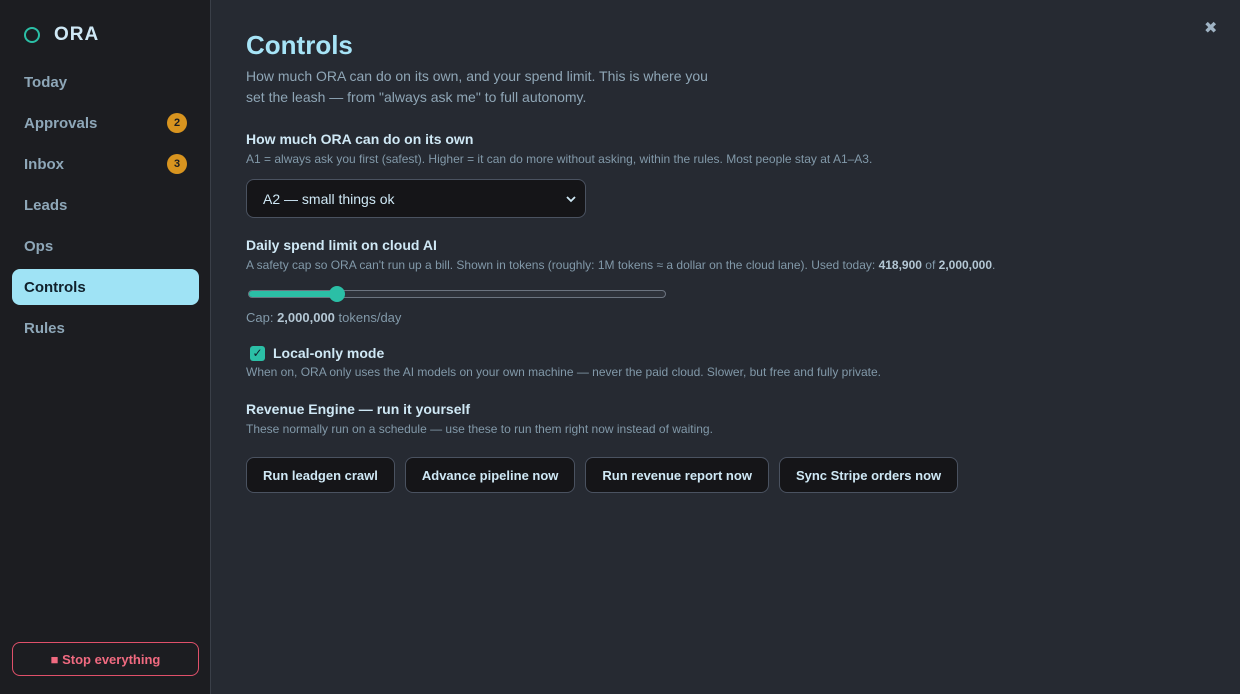  I want to click on sidebar-item-controls: Controls, so click(105, 287).